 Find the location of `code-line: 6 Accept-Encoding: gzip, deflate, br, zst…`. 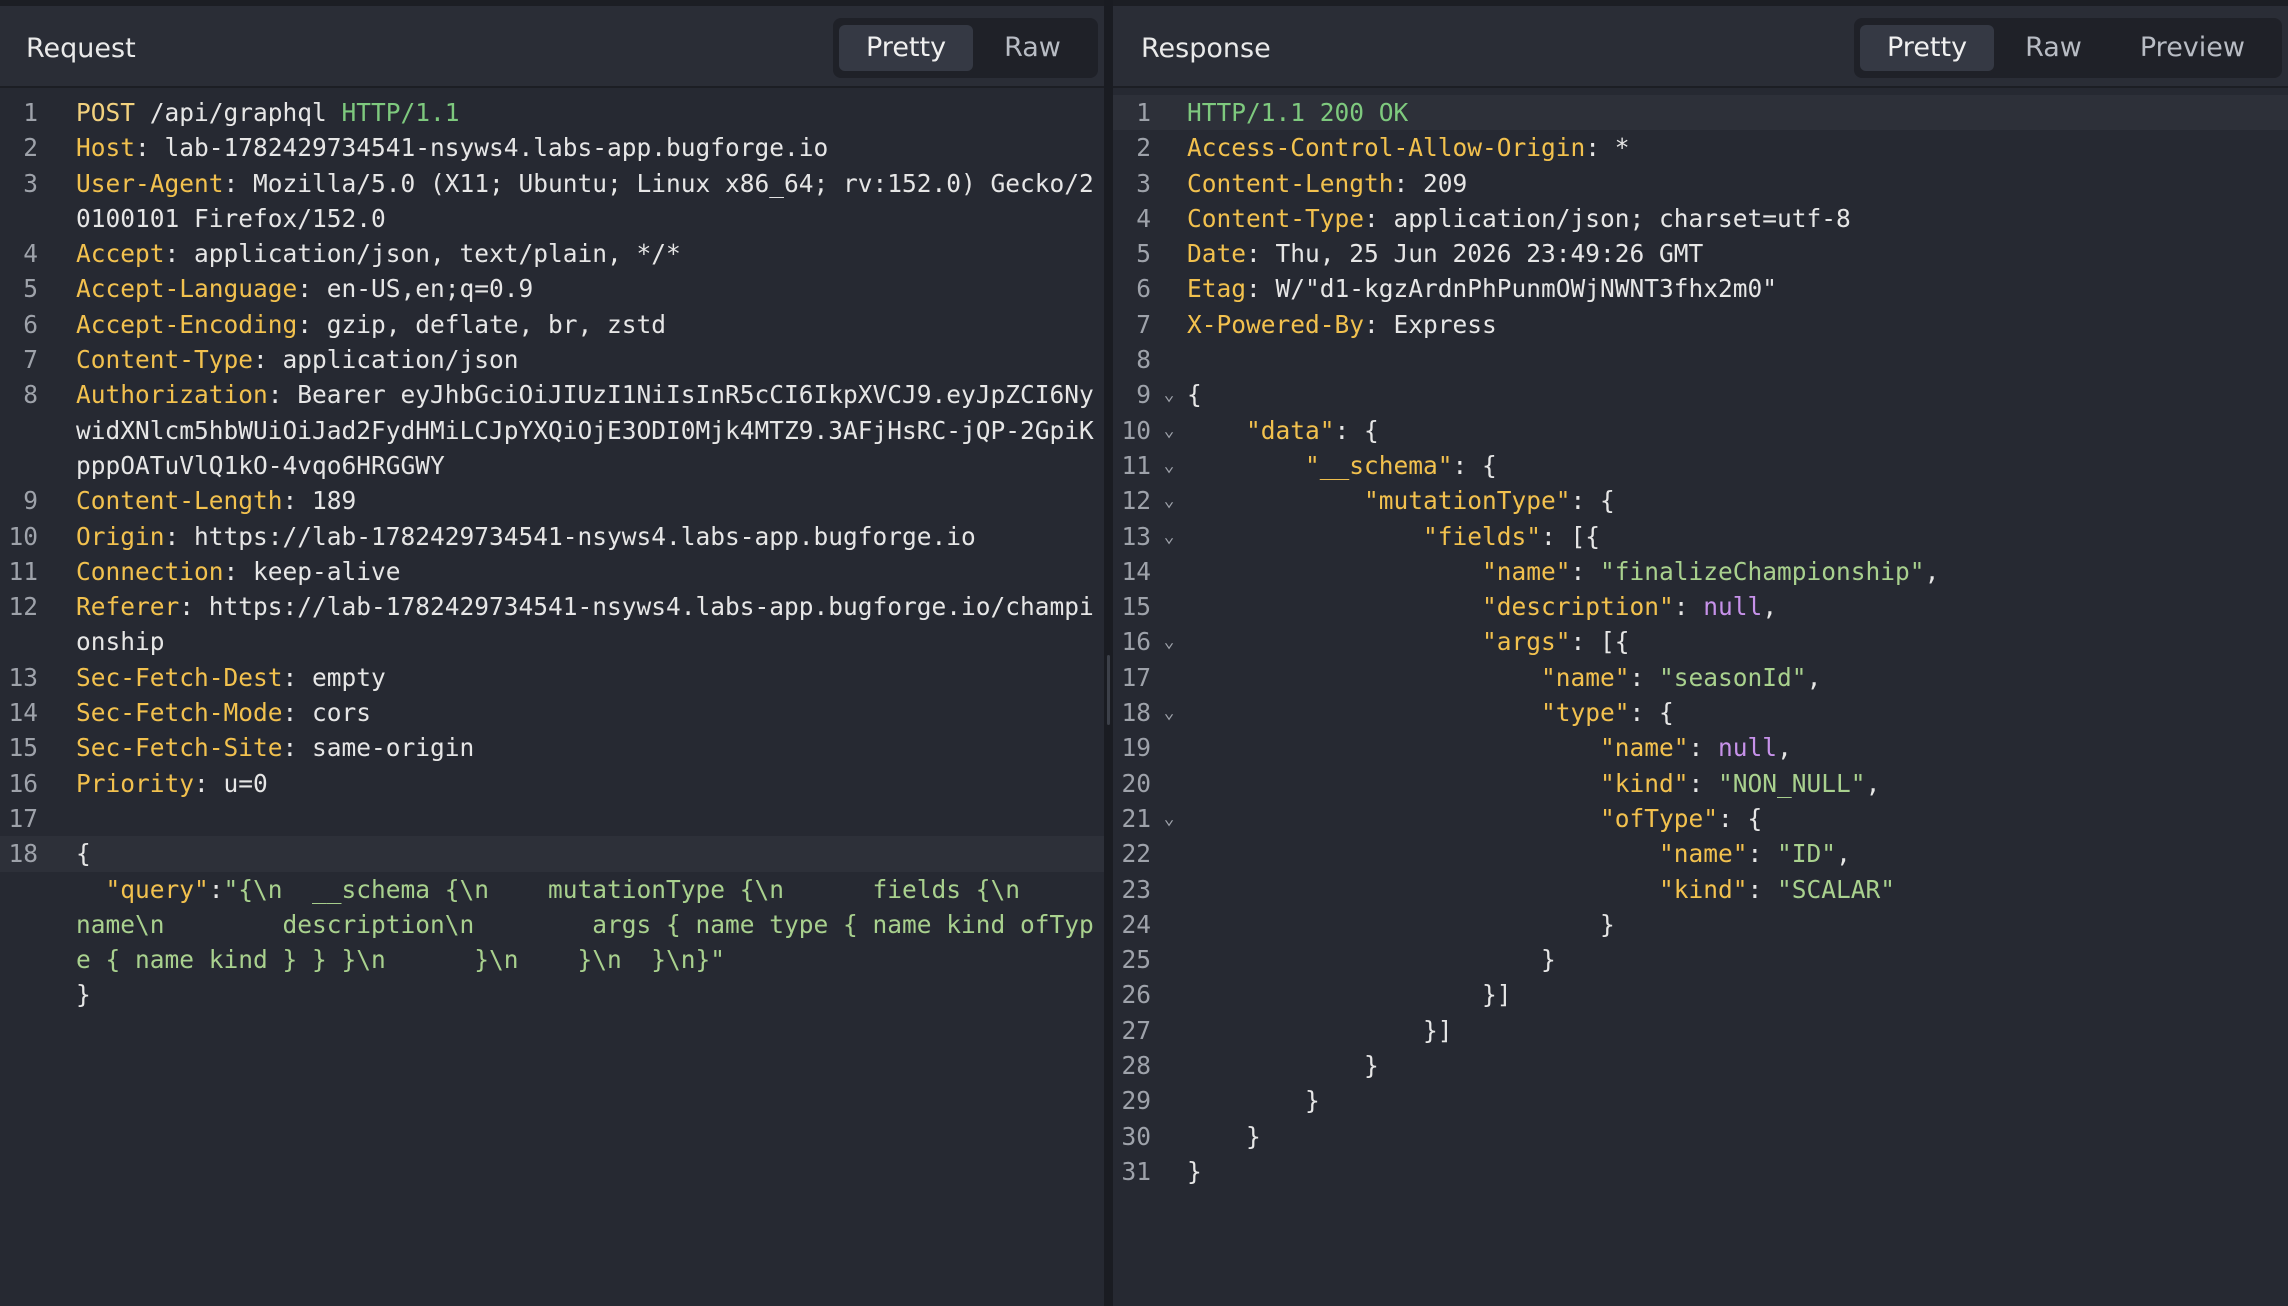

code-line: 6 Accept-Encoding: gzip, deflate, br, zst… is located at coordinates (552, 324).